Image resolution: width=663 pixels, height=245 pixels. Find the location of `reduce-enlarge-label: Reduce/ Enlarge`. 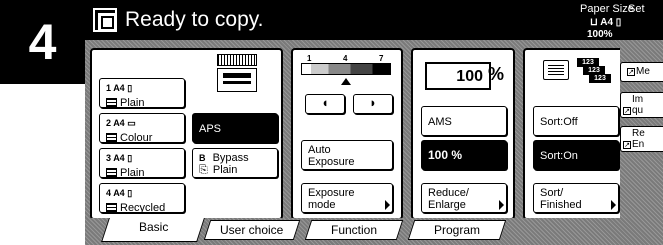

reduce-enlarge-label: Reduce/ Enlarge is located at coordinates (448, 199).